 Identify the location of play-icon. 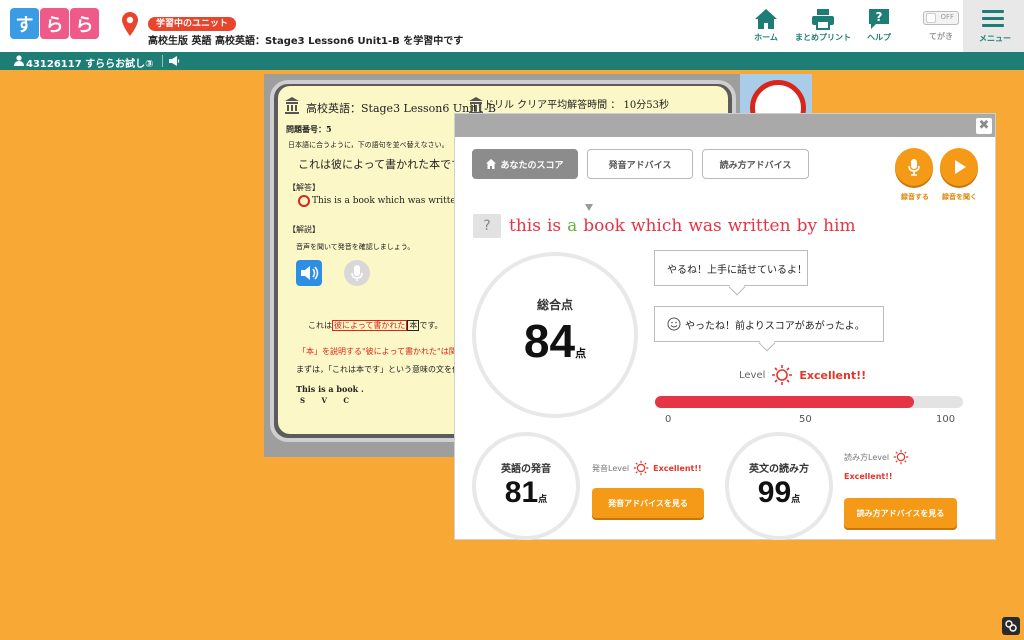
(960, 167).